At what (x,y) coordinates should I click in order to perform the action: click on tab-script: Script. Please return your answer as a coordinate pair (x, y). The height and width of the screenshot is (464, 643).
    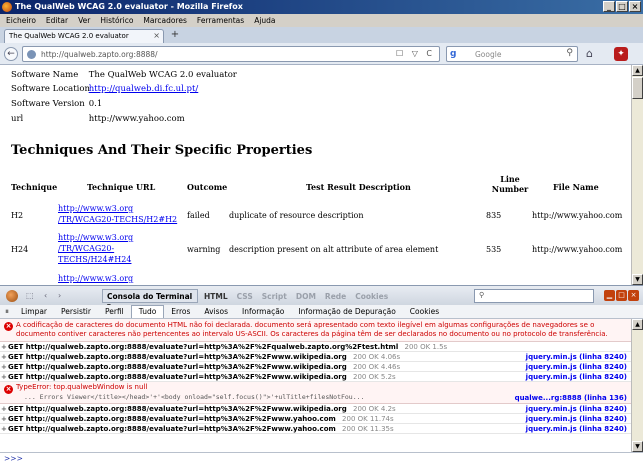
    Looking at the image, I should click on (274, 296).